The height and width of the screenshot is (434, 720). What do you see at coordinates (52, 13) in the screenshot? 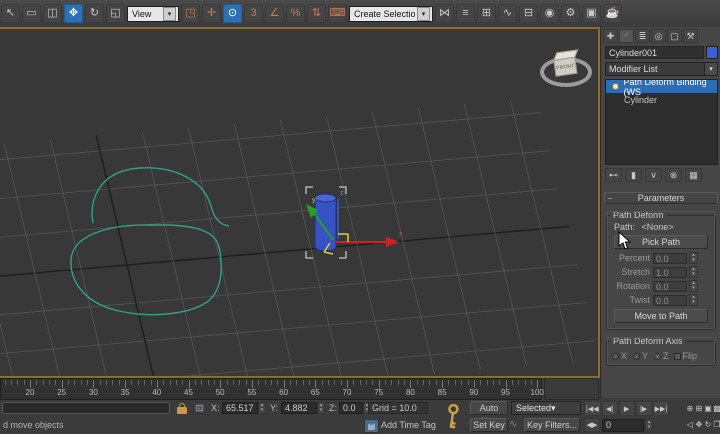
I see `window-crossing-icon: ◫` at bounding box center [52, 13].